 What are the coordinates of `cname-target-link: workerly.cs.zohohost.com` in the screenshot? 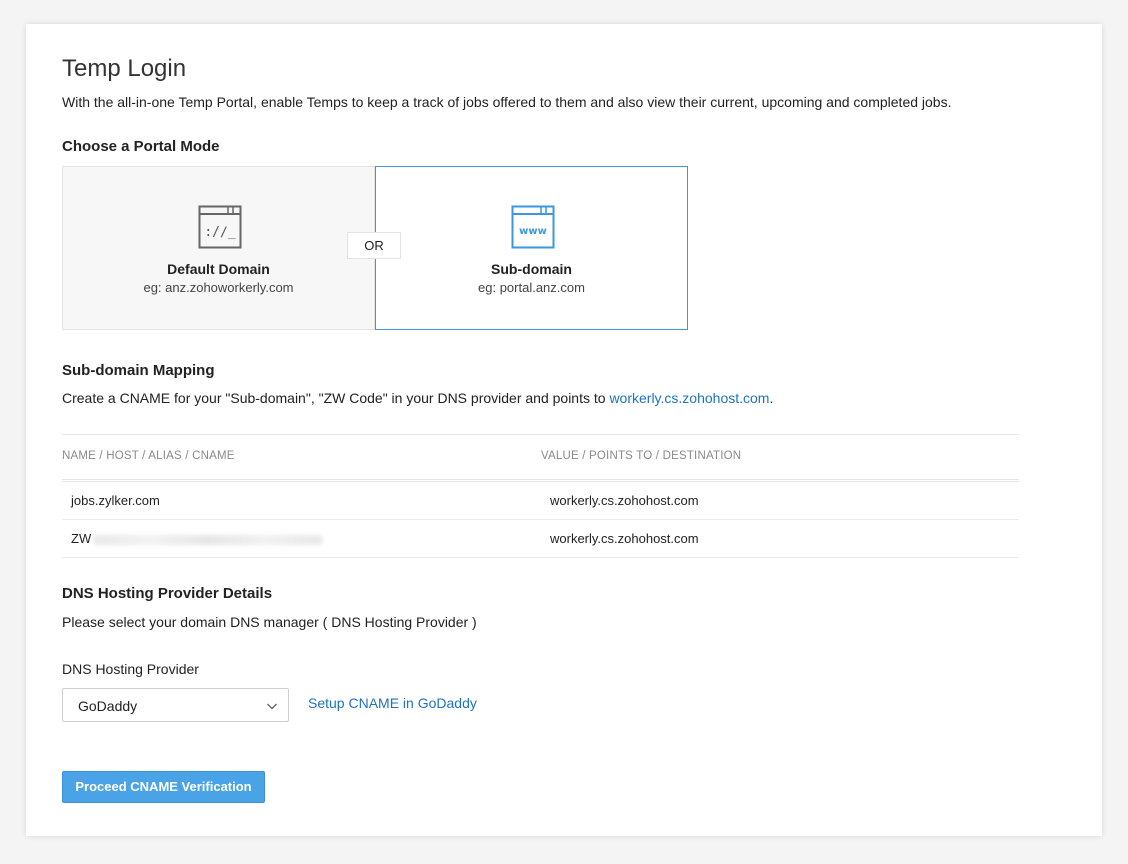 It's located at (689, 398).